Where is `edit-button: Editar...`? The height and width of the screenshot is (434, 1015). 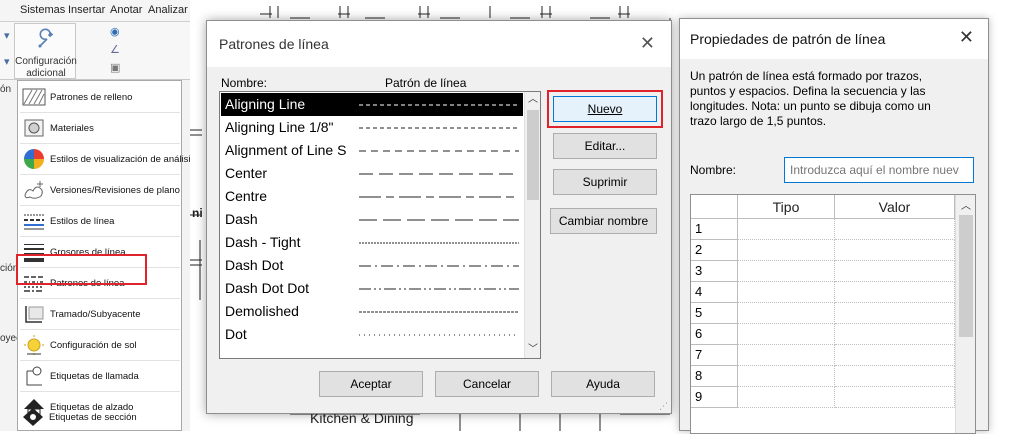 edit-button: Editar... is located at coordinates (605, 146).